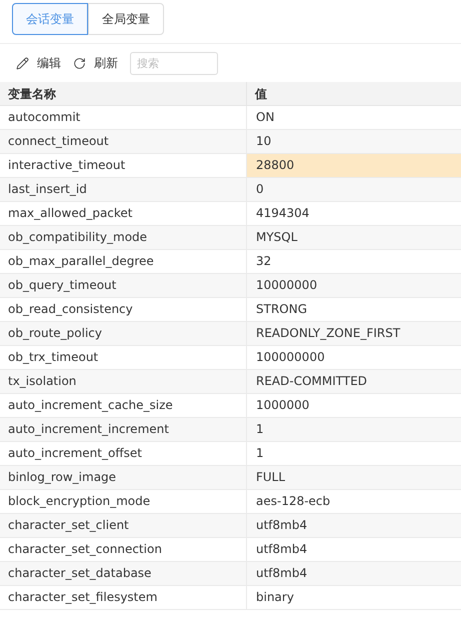  Describe the element at coordinates (263, 141) in the screenshot. I see `table-cell-text: 10` at that location.